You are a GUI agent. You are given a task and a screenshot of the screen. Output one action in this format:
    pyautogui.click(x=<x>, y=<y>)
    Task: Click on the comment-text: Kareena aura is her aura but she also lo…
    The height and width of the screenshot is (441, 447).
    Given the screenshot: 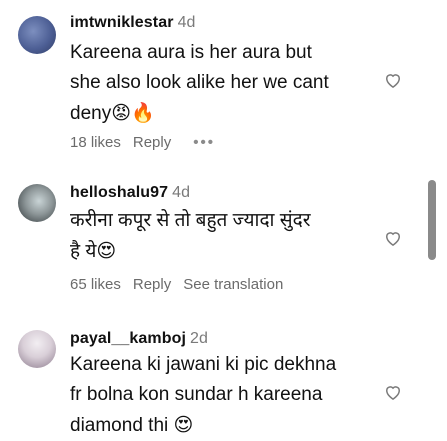 What is the action you would take?
    pyautogui.click(x=220, y=83)
    